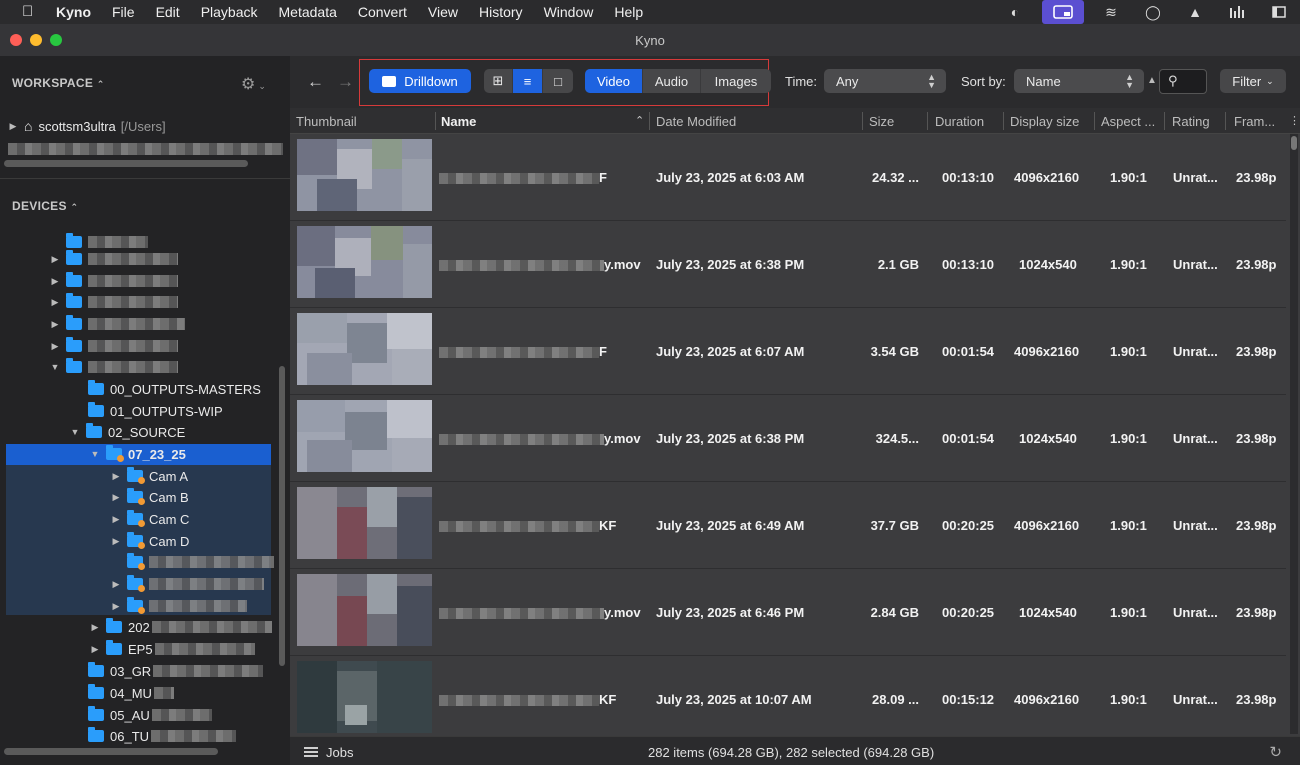  Describe the element at coordinates (328, 752) in the screenshot. I see `jobs-button: Jobs` at that location.